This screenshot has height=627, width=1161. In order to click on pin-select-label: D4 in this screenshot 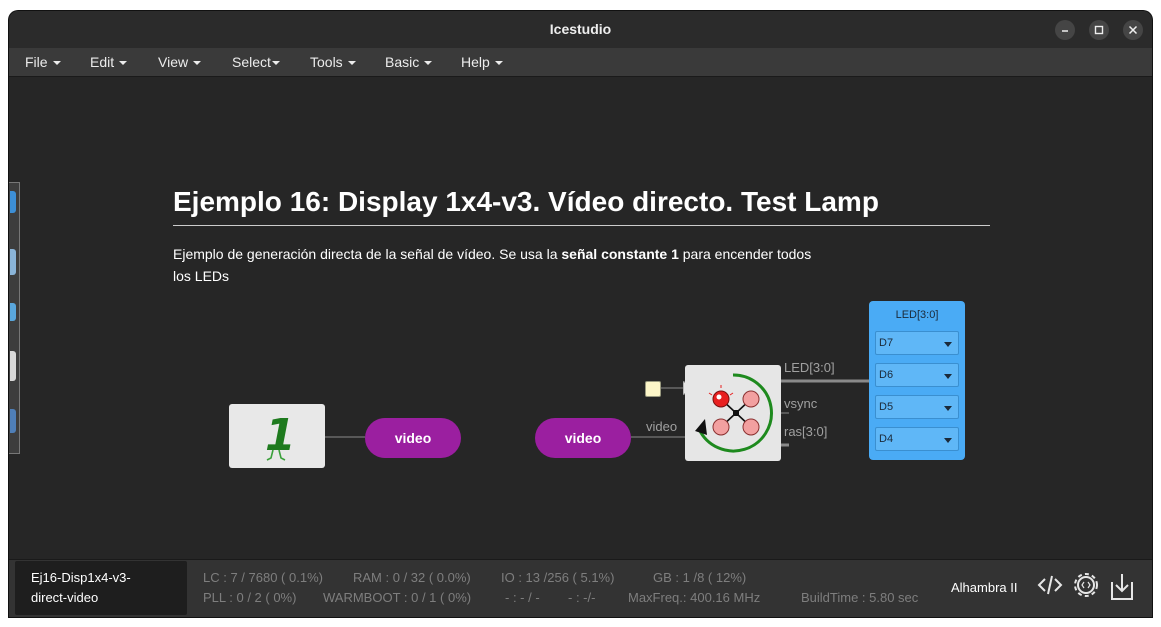, I will do `click(886, 439)`.